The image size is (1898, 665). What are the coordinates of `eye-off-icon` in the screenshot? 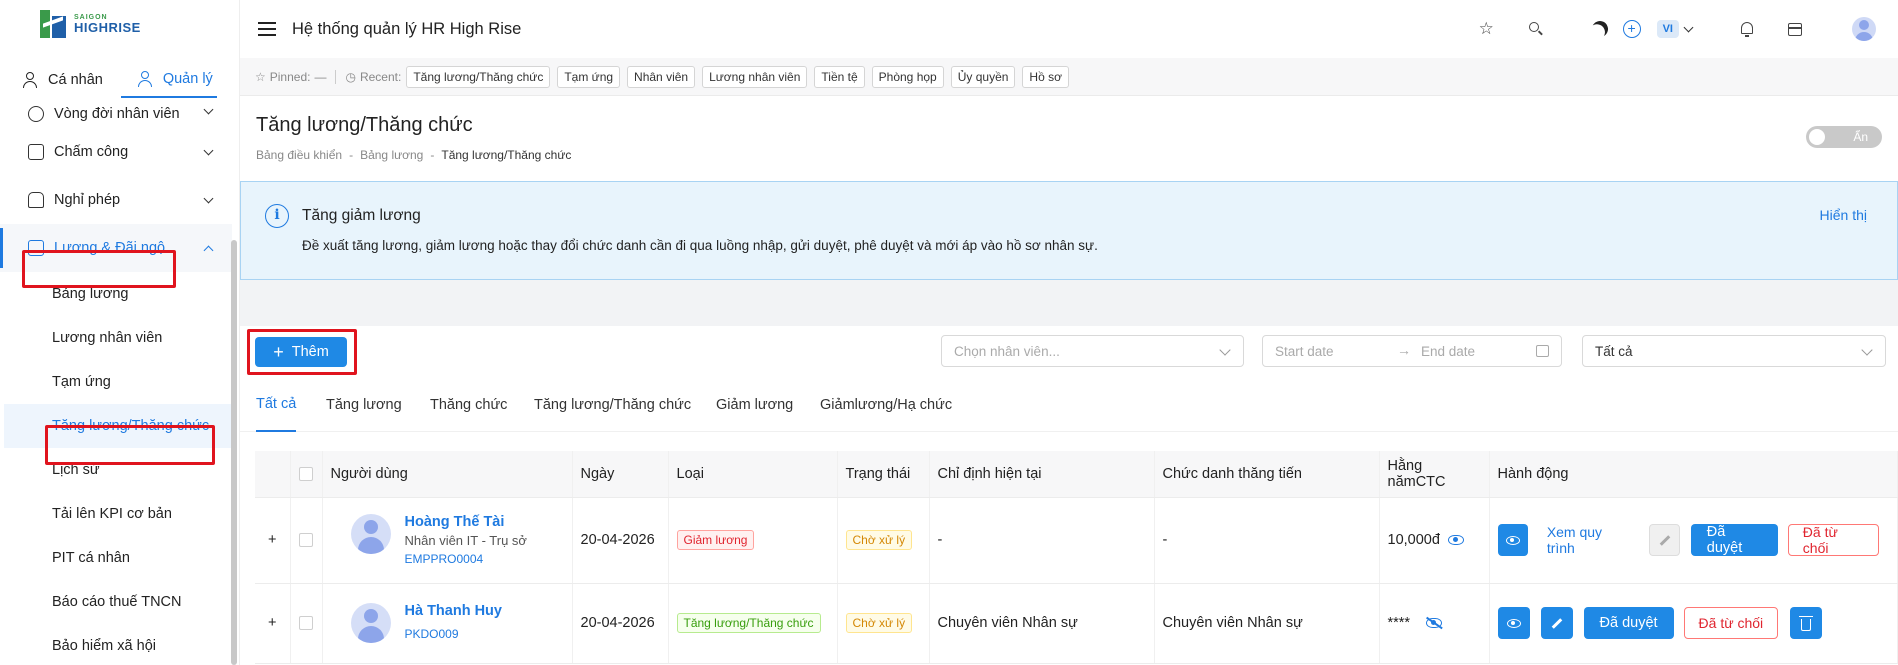 It's located at (1434, 623).